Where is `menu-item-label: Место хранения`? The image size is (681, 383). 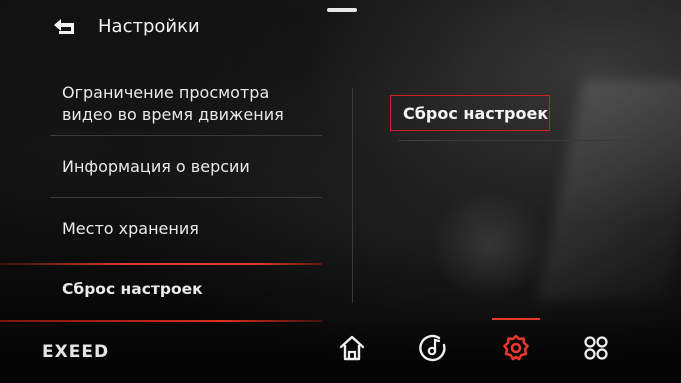 menu-item-label: Место хранения is located at coordinates (130, 228).